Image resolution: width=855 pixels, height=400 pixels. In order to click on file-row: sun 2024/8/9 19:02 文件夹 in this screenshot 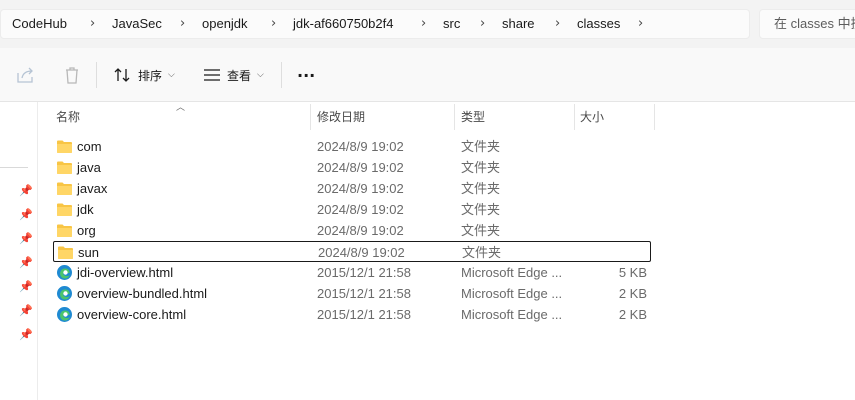, I will do `click(352, 251)`.